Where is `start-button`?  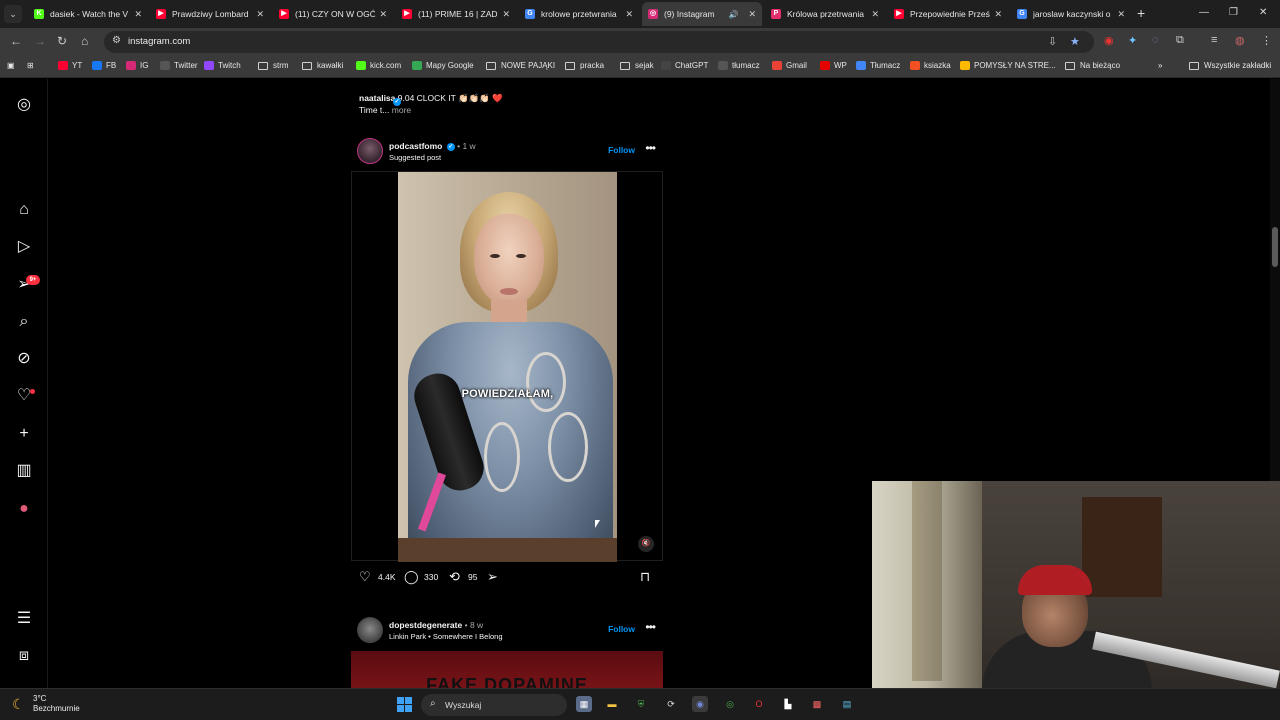 start-button is located at coordinates (404, 704).